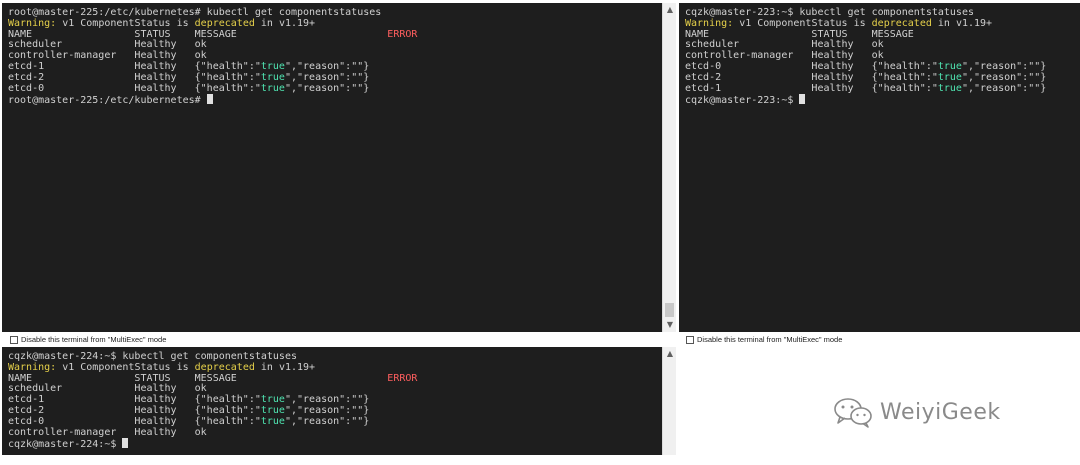  What do you see at coordinates (669, 325) in the screenshot?
I see `chevron-down-icon: ▼` at bounding box center [669, 325].